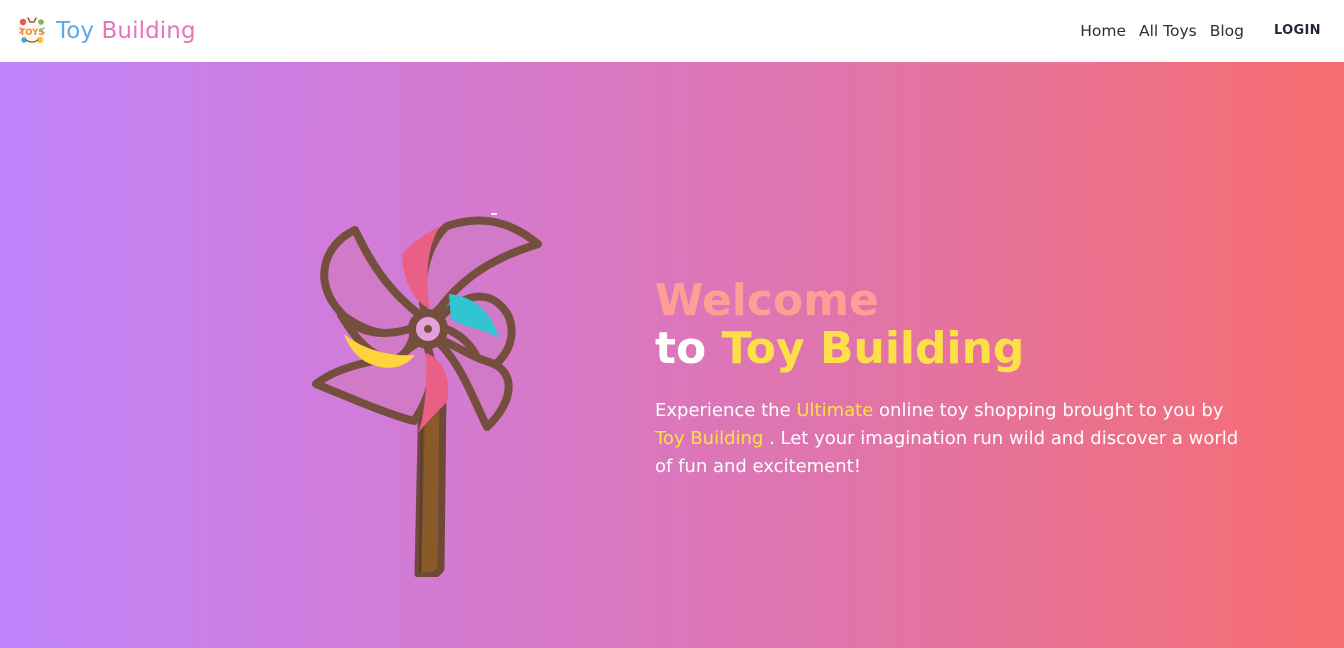 The height and width of the screenshot is (648, 1344). Describe the element at coordinates (1168, 31) in the screenshot. I see `nav-link-all-toys: All Toys` at that location.